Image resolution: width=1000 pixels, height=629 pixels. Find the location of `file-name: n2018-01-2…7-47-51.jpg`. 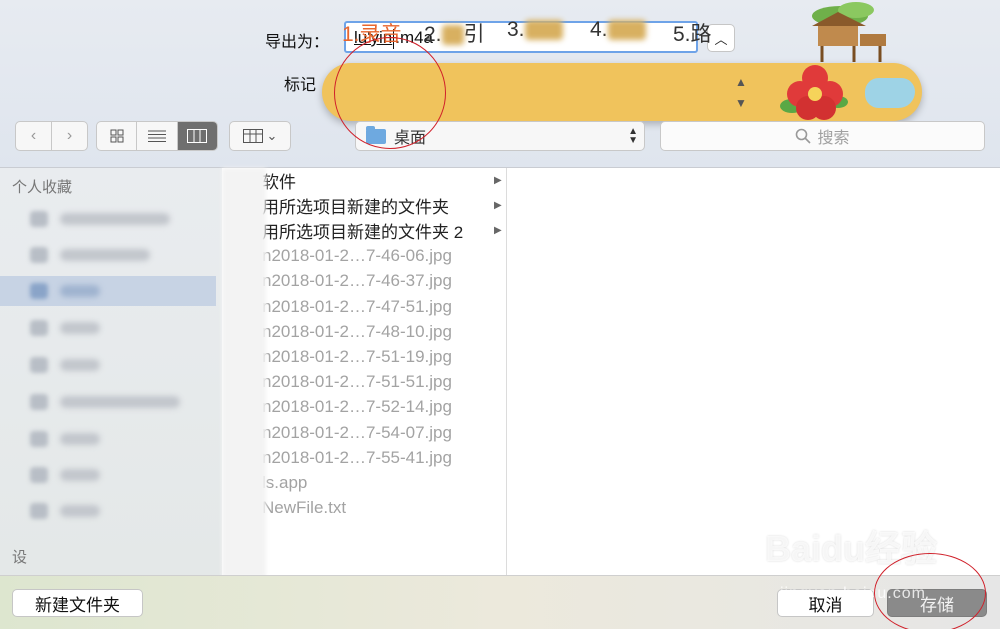

file-name: n2018-01-2…7-47-51.jpg is located at coordinates (357, 306).